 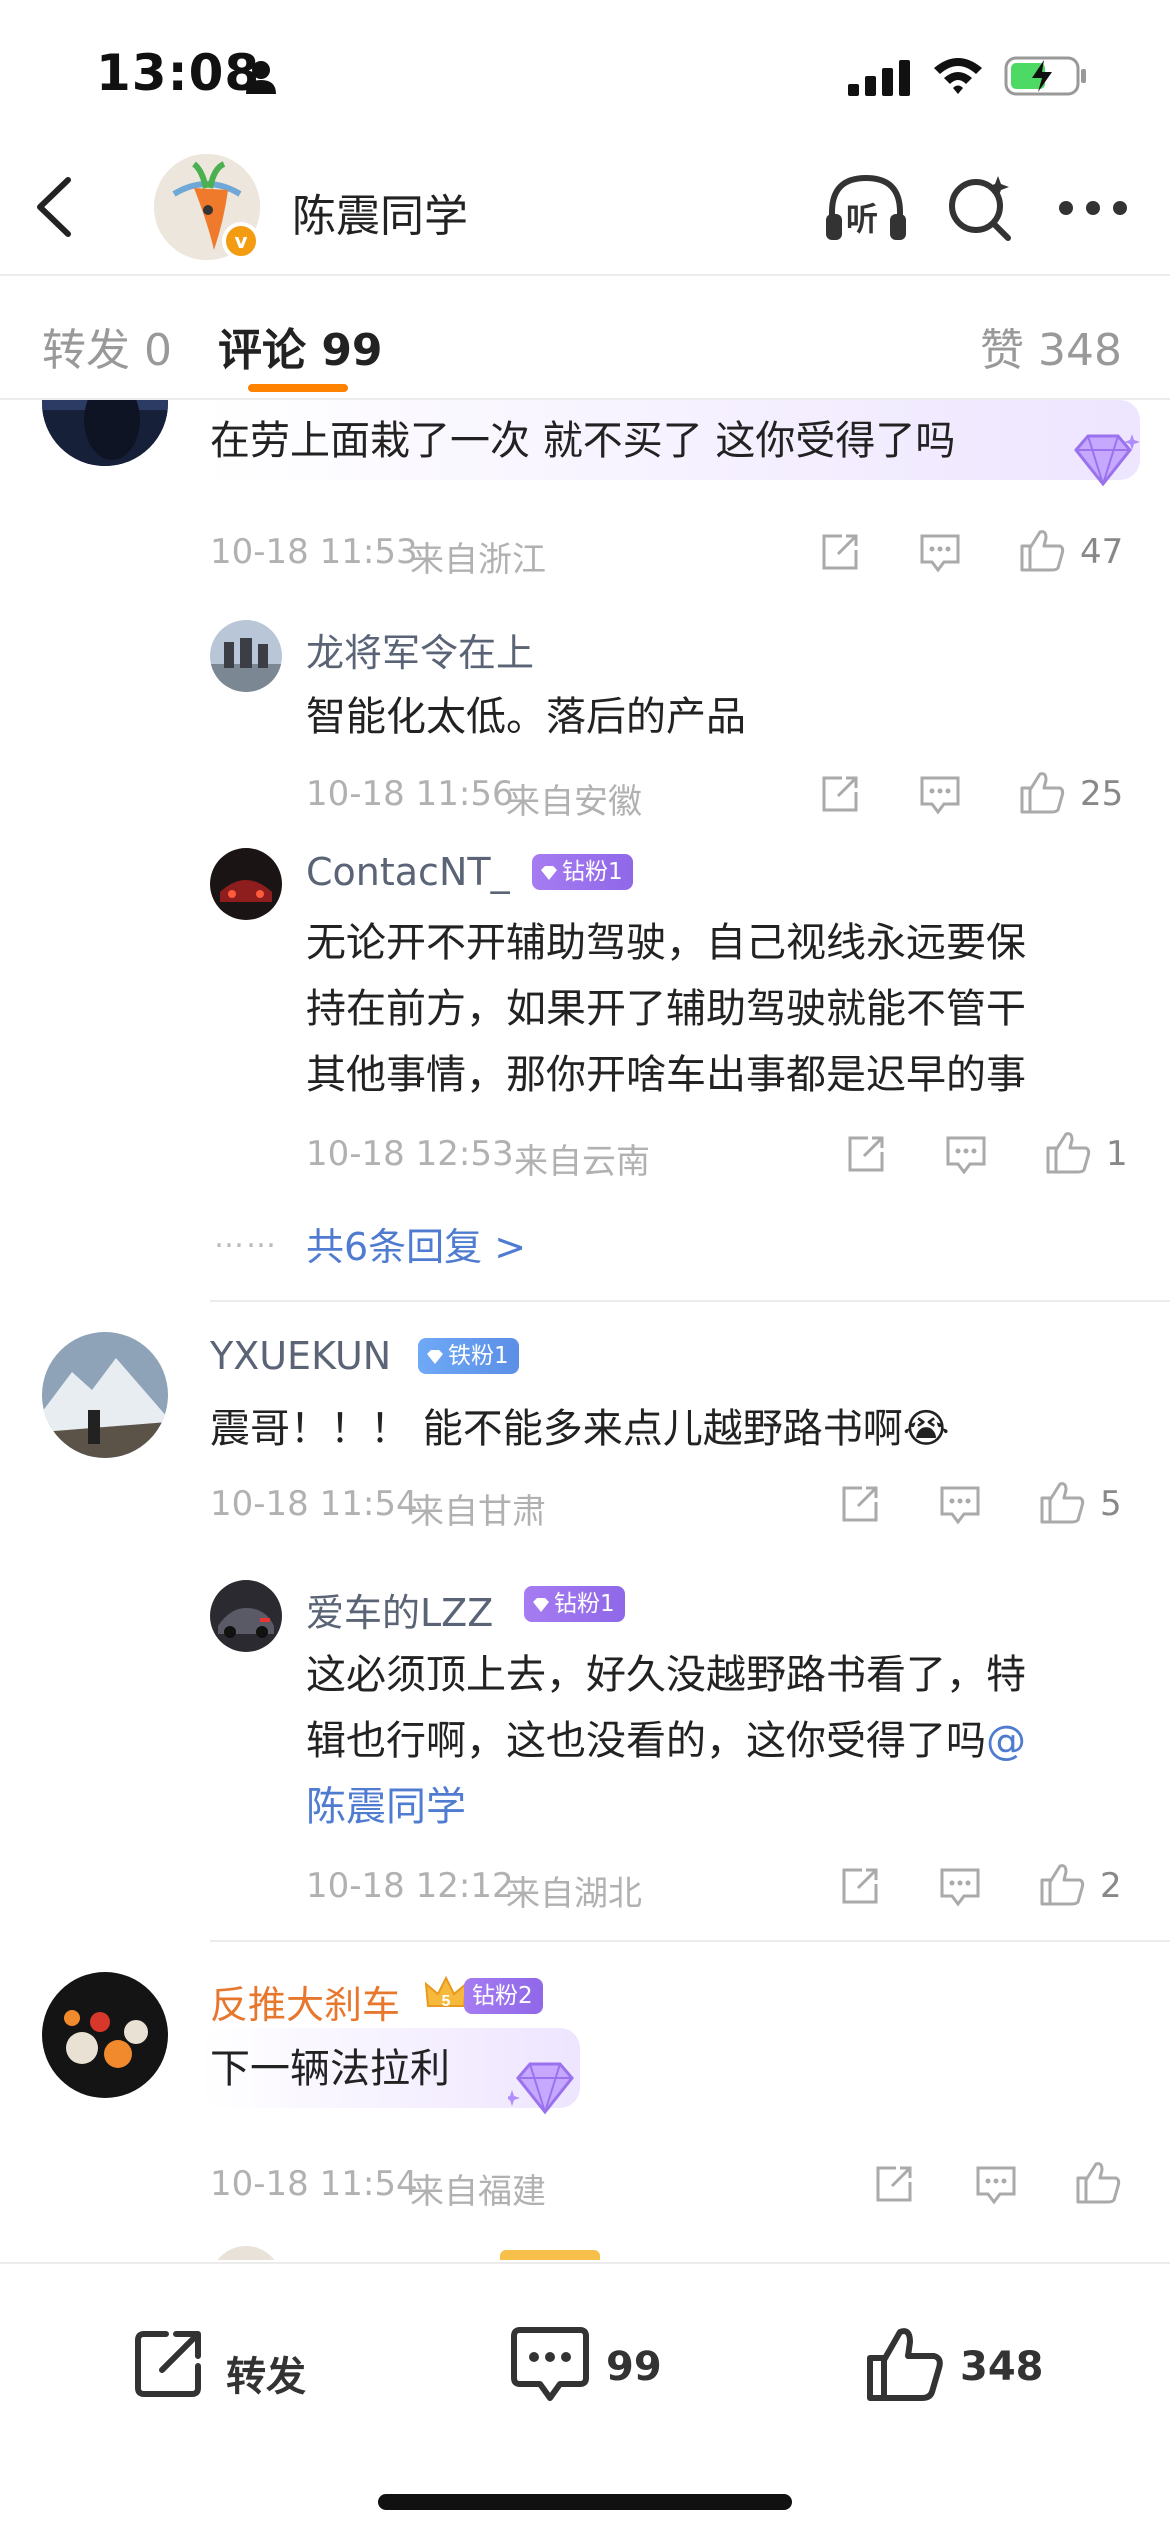 I want to click on reply-text-line: 辑也行啊，这也没看的，这你受得了吗@, so click(x=666, y=1741).